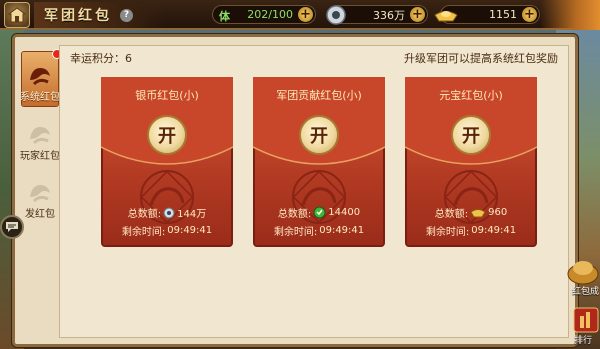 This screenshot has width=600, height=349. I want to click on chat-icon, so click(12, 227).